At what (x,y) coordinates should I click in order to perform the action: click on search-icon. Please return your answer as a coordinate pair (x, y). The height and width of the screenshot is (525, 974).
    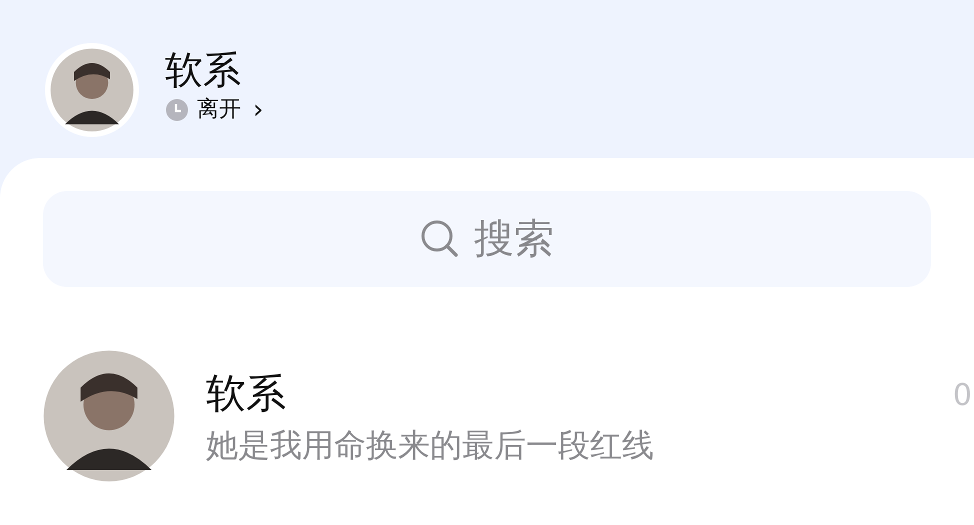
    Looking at the image, I should click on (440, 239).